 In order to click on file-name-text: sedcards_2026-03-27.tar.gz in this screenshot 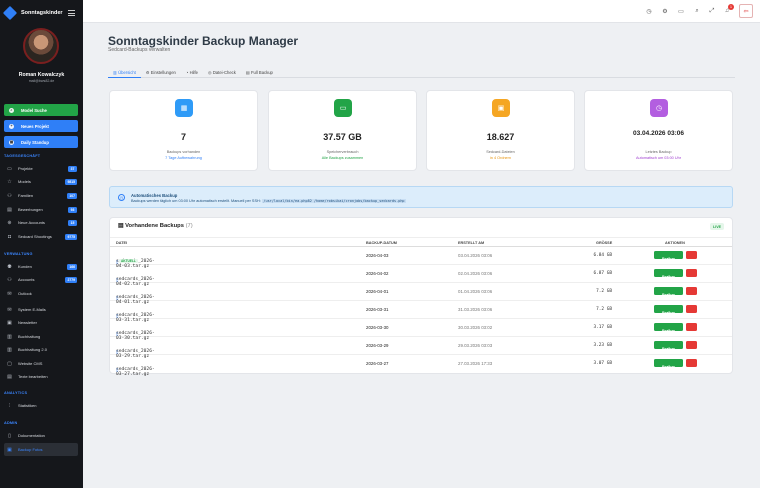, I will do `click(135, 372)`.